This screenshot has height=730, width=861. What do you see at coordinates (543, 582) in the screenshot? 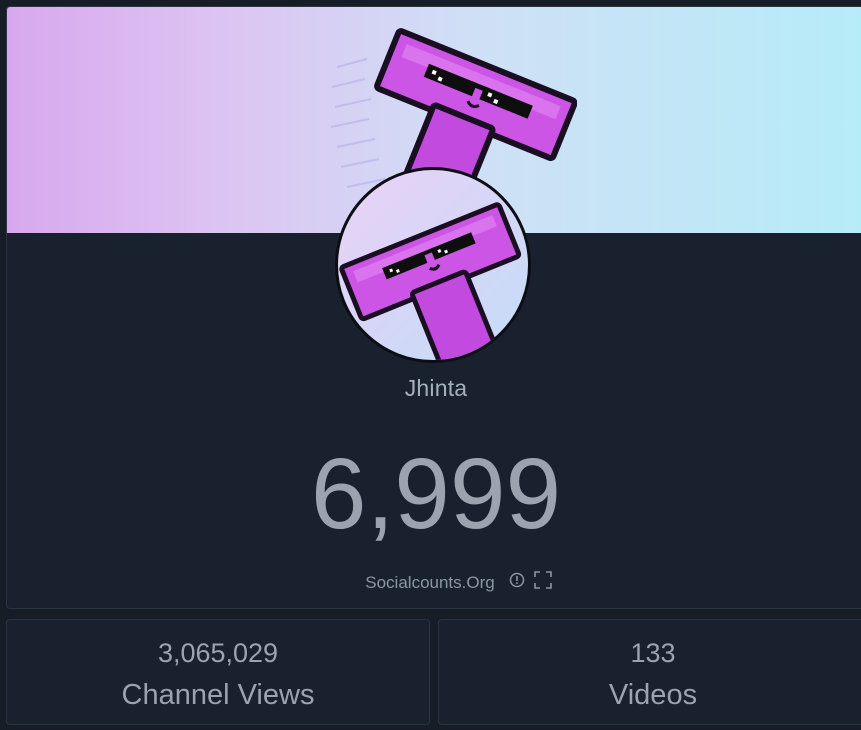
I see `fullscreen-icon` at bounding box center [543, 582].